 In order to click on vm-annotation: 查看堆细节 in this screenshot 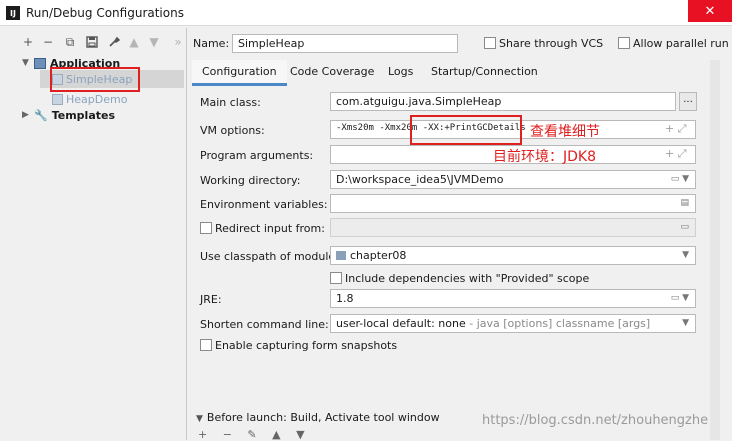, I will do `click(565, 132)`.